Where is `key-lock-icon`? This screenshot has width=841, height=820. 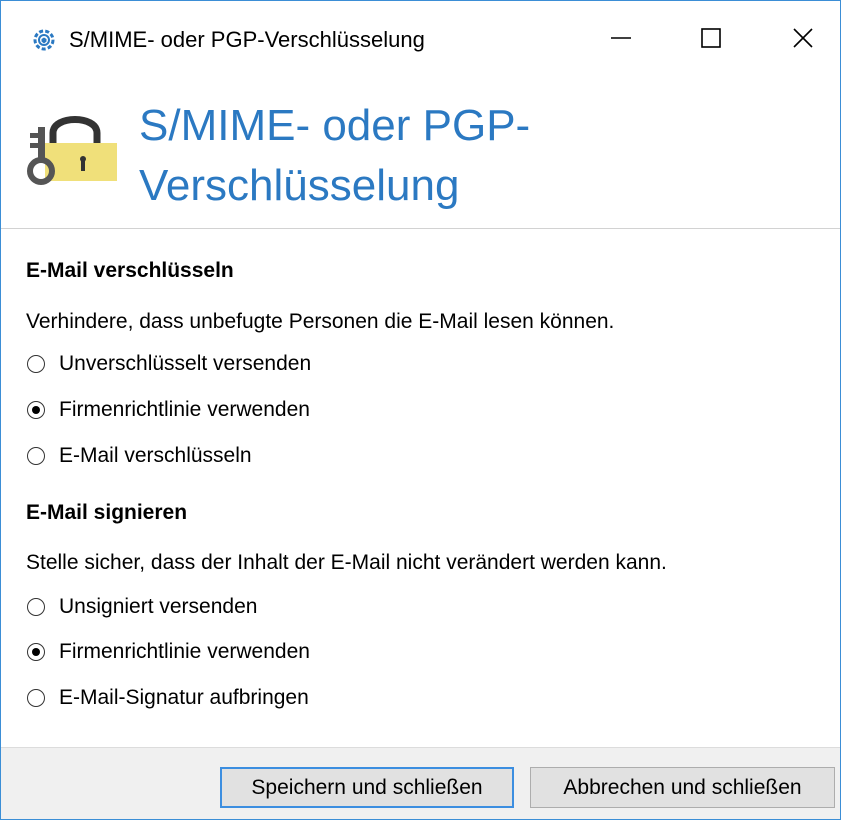 key-lock-icon is located at coordinates (73, 147).